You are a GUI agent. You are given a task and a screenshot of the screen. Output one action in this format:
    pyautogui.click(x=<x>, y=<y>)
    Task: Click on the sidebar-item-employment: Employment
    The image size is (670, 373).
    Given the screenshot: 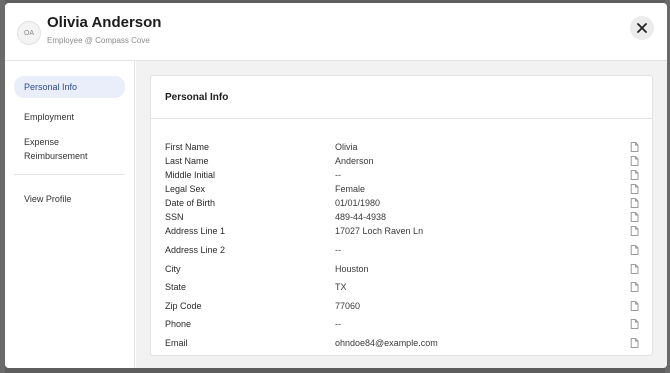 What is the action you would take?
    pyautogui.click(x=69, y=117)
    